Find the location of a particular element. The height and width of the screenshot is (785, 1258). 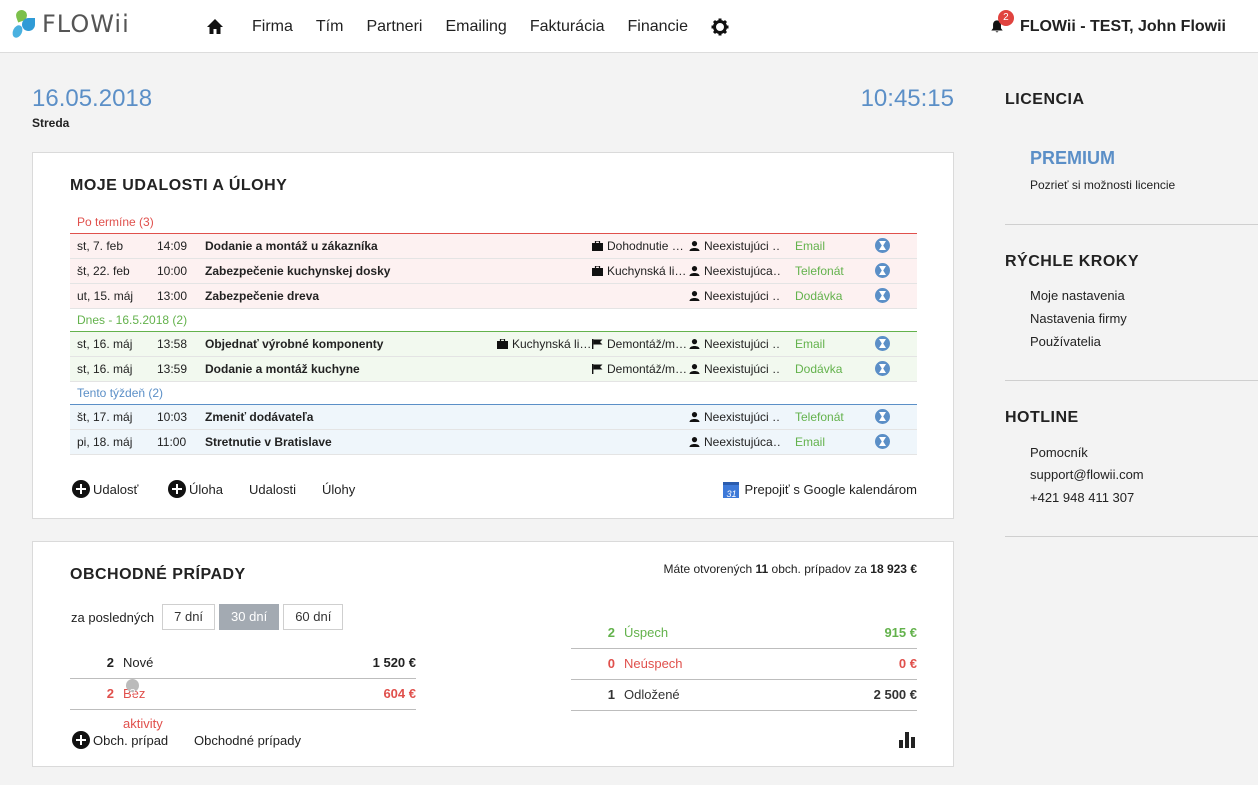

deal-status-row: 2 Nové 1 520 € is located at coordinates (243, 663).